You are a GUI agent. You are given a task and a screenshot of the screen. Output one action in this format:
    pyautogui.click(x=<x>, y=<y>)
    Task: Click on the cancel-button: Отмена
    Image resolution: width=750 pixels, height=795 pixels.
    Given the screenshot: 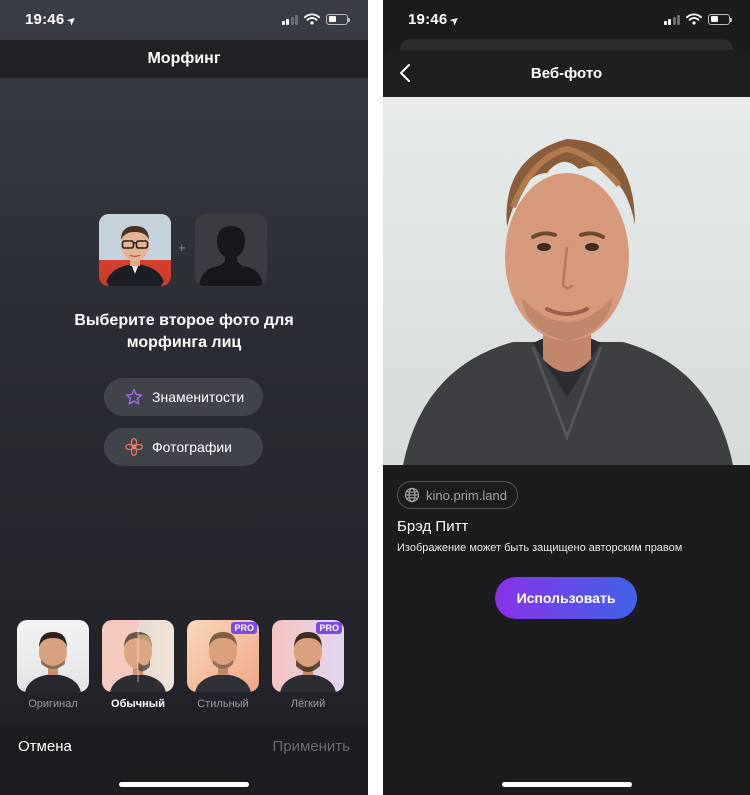 What is the action you would take?
    pyautogui.click(x=45, y=746)
    